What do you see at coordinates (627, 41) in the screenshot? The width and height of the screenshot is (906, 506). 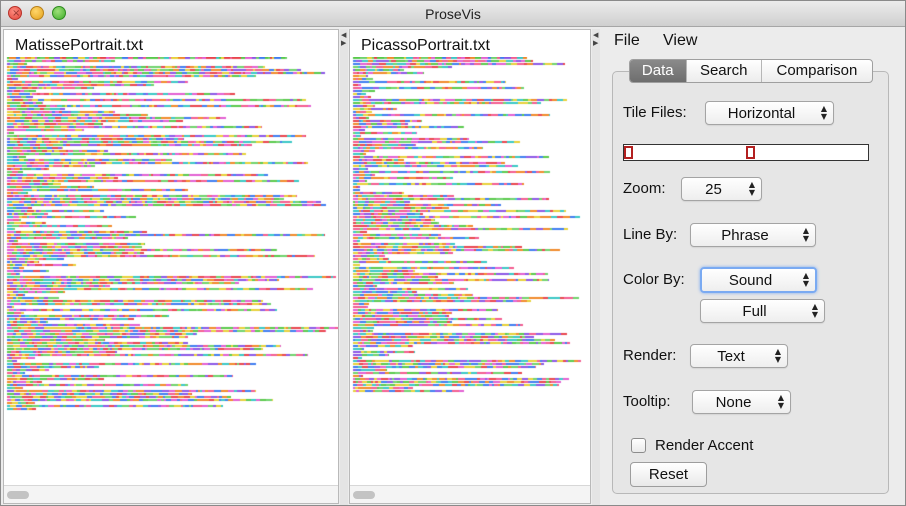 I see `menu-file: File` at bounding box center [627, 41].